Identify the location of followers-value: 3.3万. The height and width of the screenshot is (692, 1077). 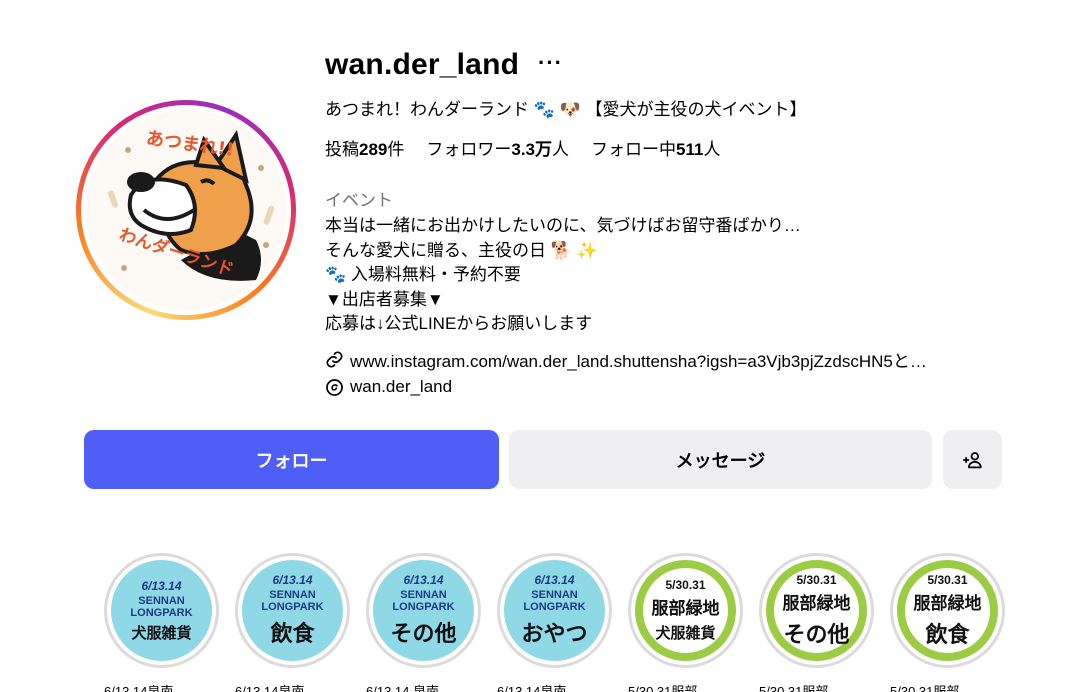
(532, 149).